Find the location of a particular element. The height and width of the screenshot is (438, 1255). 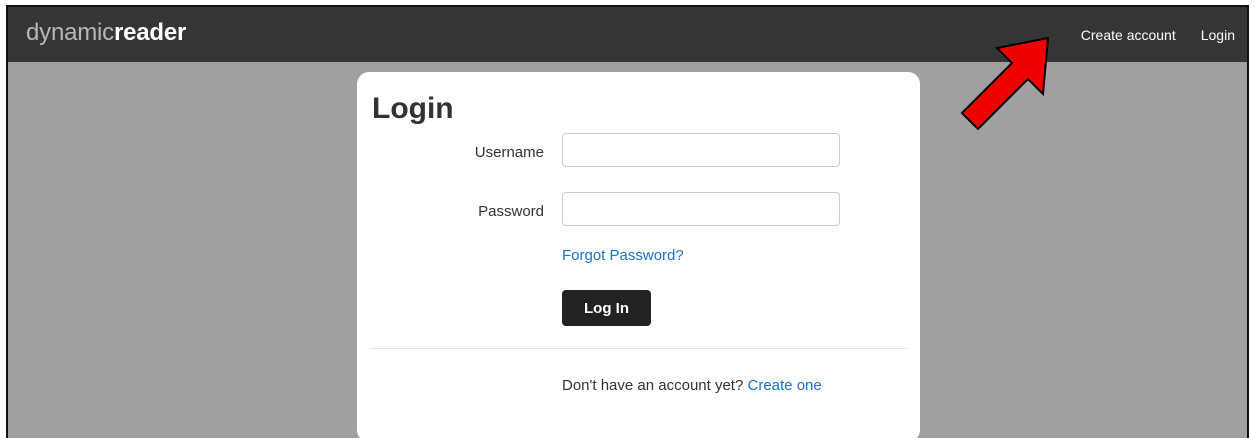

username-label: Username is located at coordinates (509, 152).